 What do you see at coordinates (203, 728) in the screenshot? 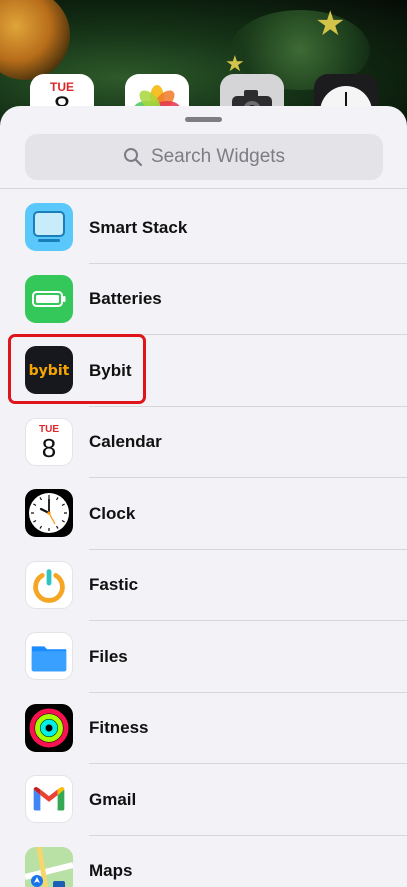
I see `widget-row-fitness: Fitness` at bounding box center [203, 728].